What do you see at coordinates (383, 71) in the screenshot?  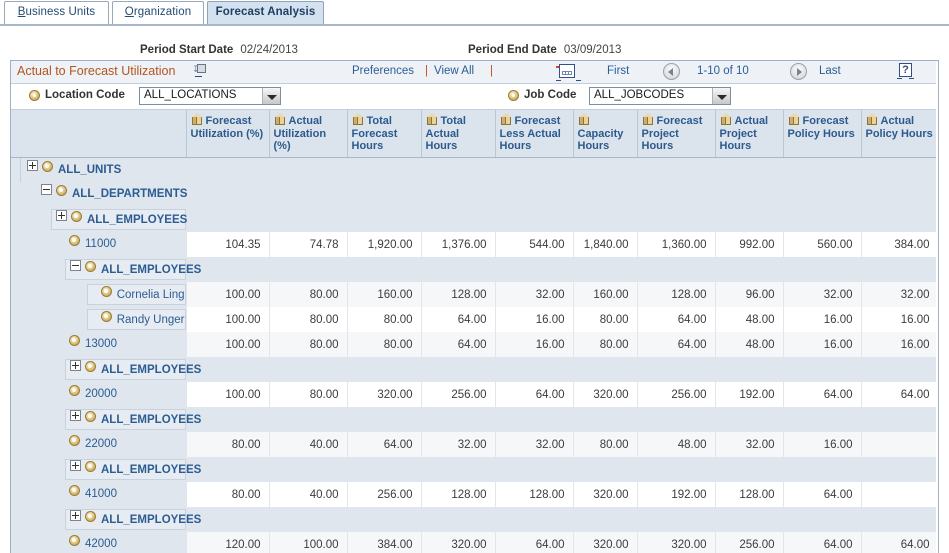 I see `preferences-link: Preferences` at bounding box center [383, 71].